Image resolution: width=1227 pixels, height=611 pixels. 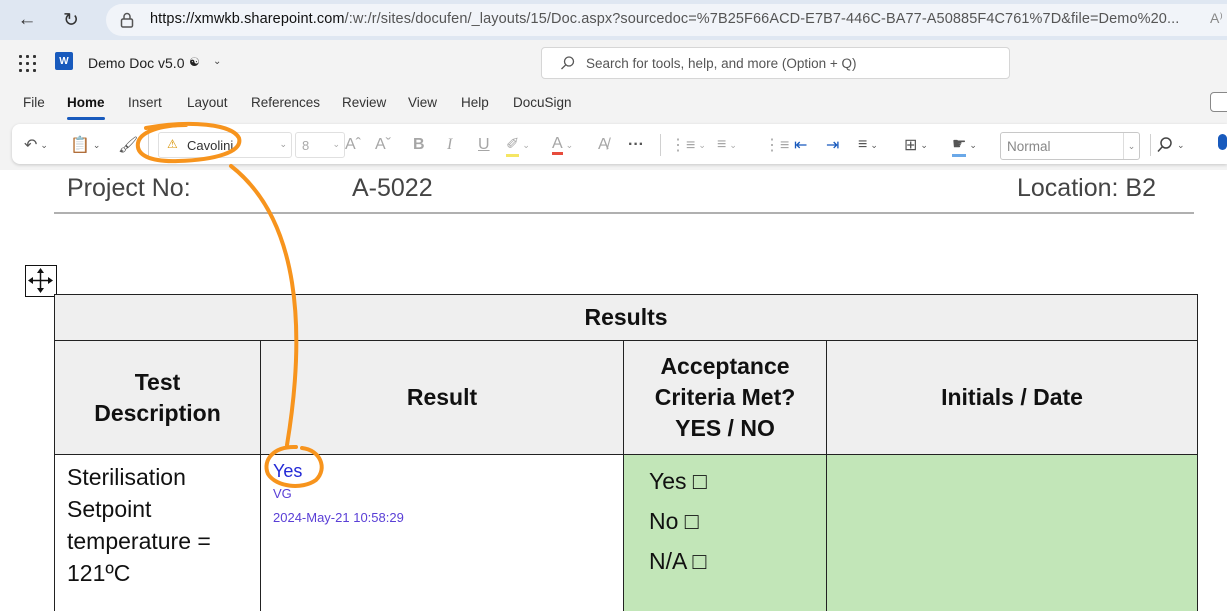 I want to click on clear-formatting-button: A̸, so click(x=603, y=145).